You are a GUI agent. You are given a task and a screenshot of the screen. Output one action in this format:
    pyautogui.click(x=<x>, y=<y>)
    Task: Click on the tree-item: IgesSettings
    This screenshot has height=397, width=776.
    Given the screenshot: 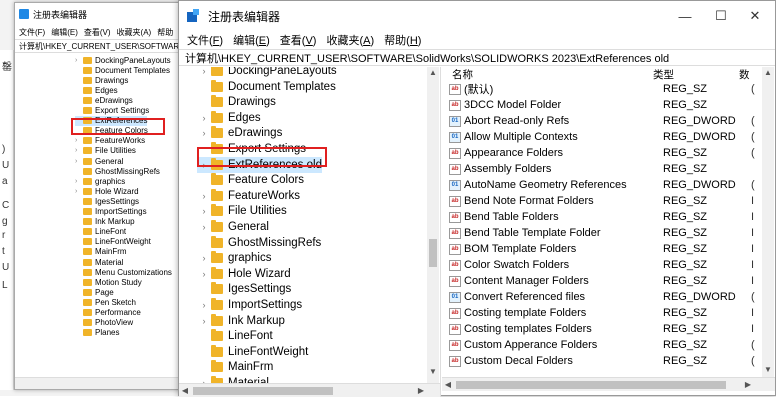 What is the action you would take?
    pyautogui.click(x=244, y=289)
    